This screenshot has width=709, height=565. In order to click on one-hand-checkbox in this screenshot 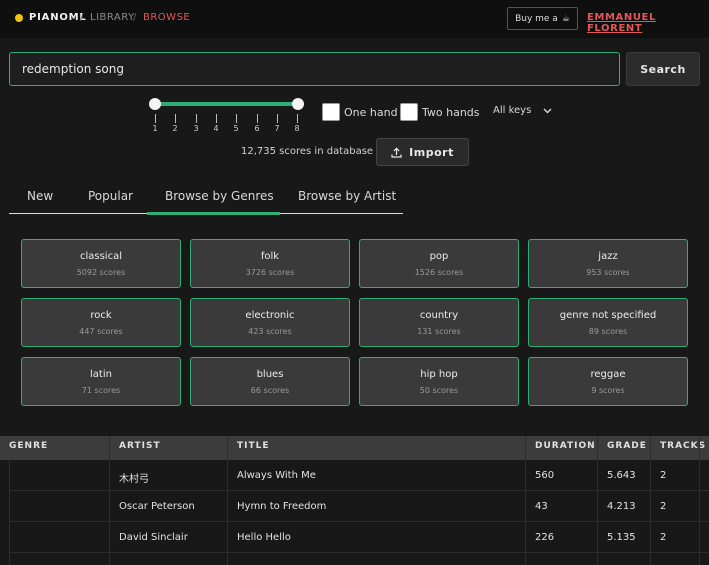, I will do `click(331, 112)`.